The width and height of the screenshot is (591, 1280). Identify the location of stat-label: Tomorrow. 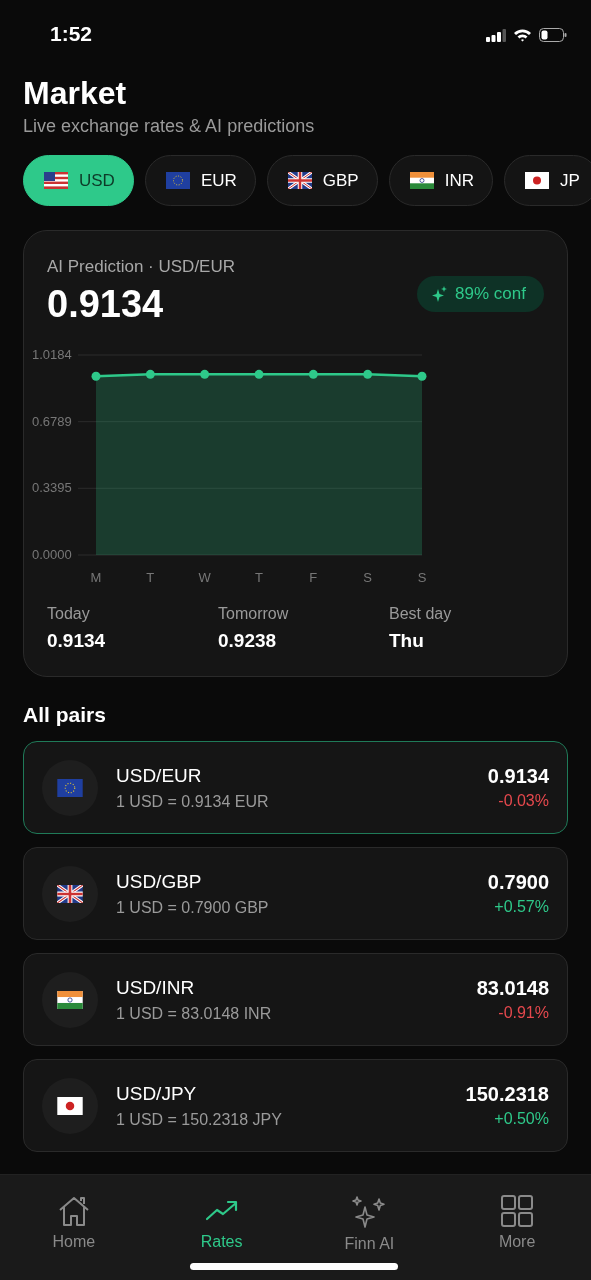
(254, 614).